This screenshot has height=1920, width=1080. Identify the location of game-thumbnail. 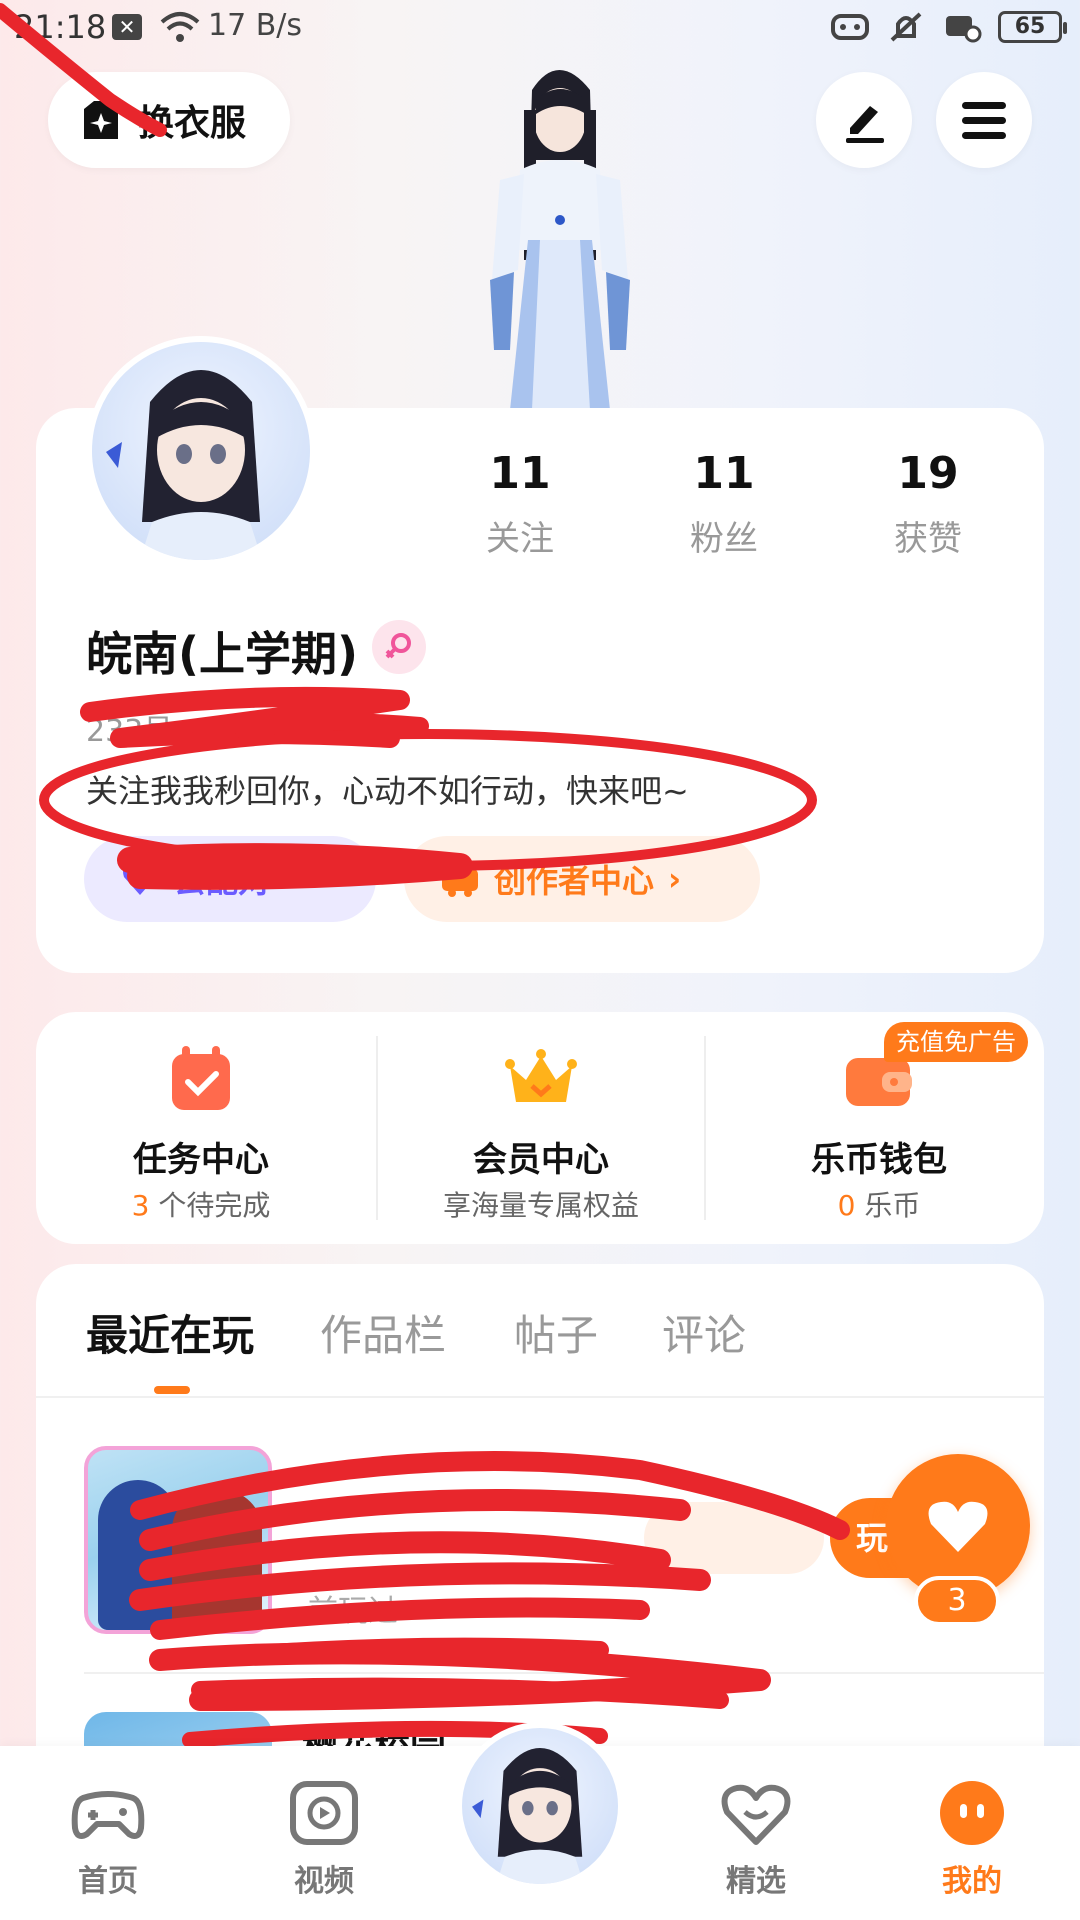
(178, 1540).